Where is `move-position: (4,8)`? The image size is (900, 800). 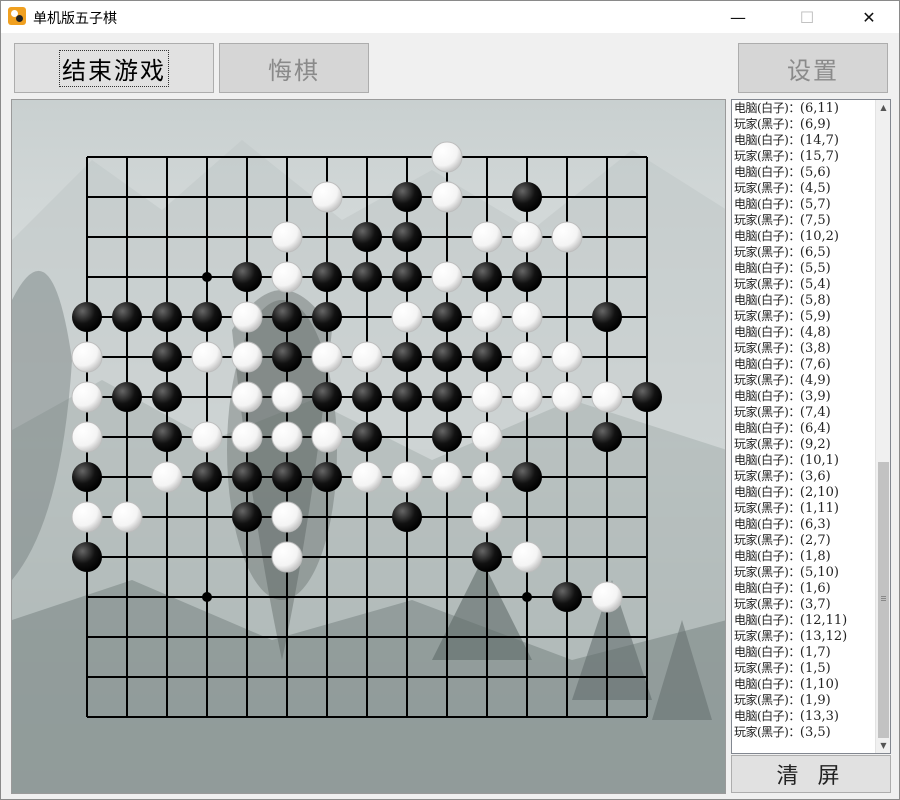
move-position: (4,8) is located at coordinates (815, 332).